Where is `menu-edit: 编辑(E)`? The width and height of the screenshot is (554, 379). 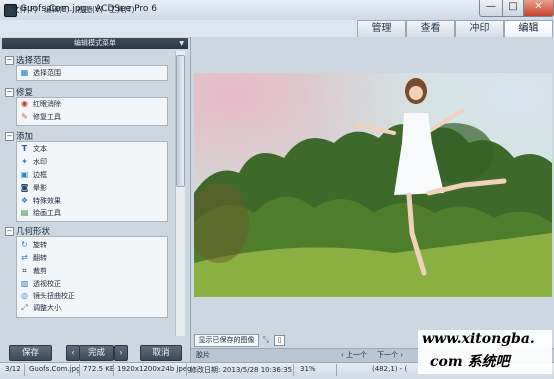 menu-edit: 编辑(E) is located at coordinates (57, 9).